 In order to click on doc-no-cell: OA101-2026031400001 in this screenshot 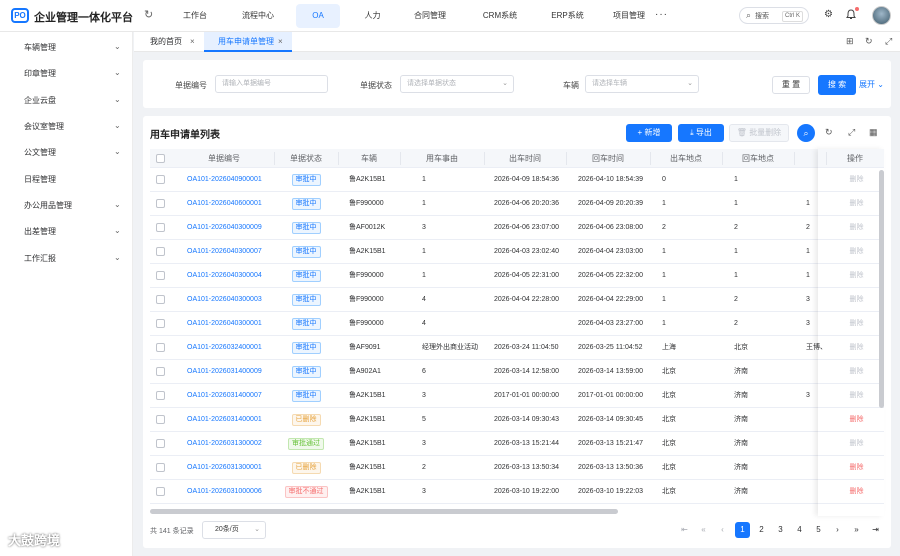, I will do `click(230, 420)`.